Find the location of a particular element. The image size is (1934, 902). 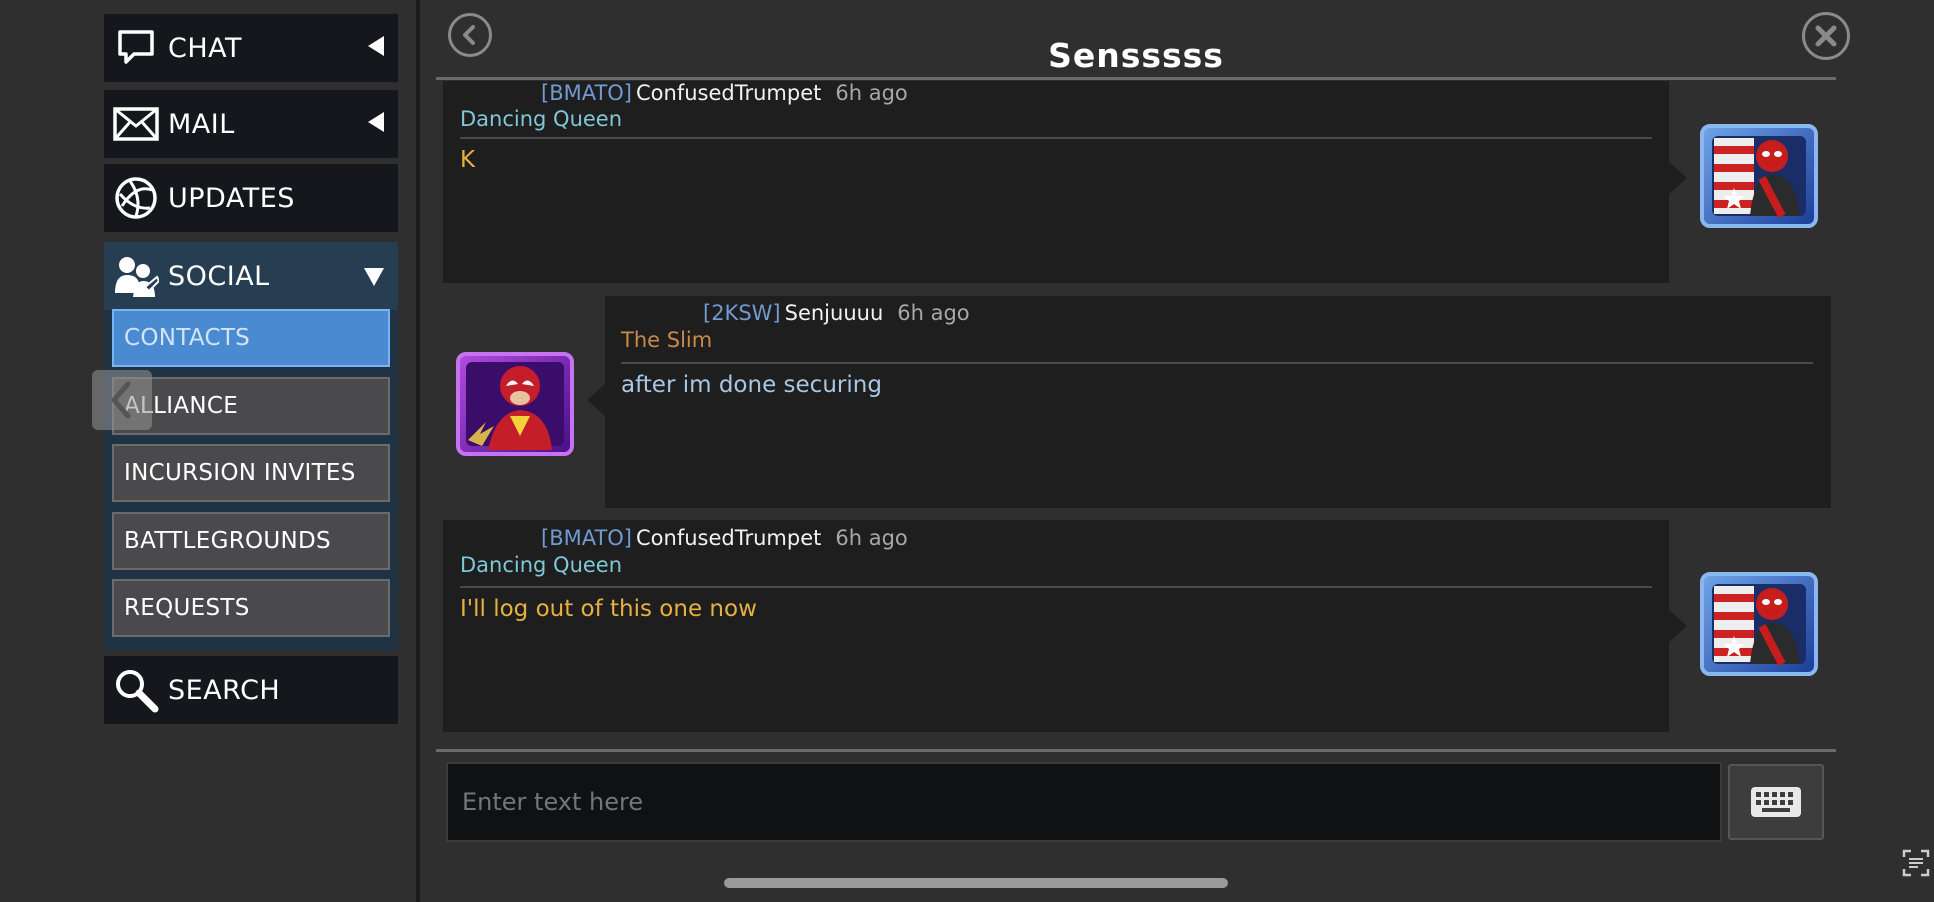

close-button is located at coordinates (1826, 36).